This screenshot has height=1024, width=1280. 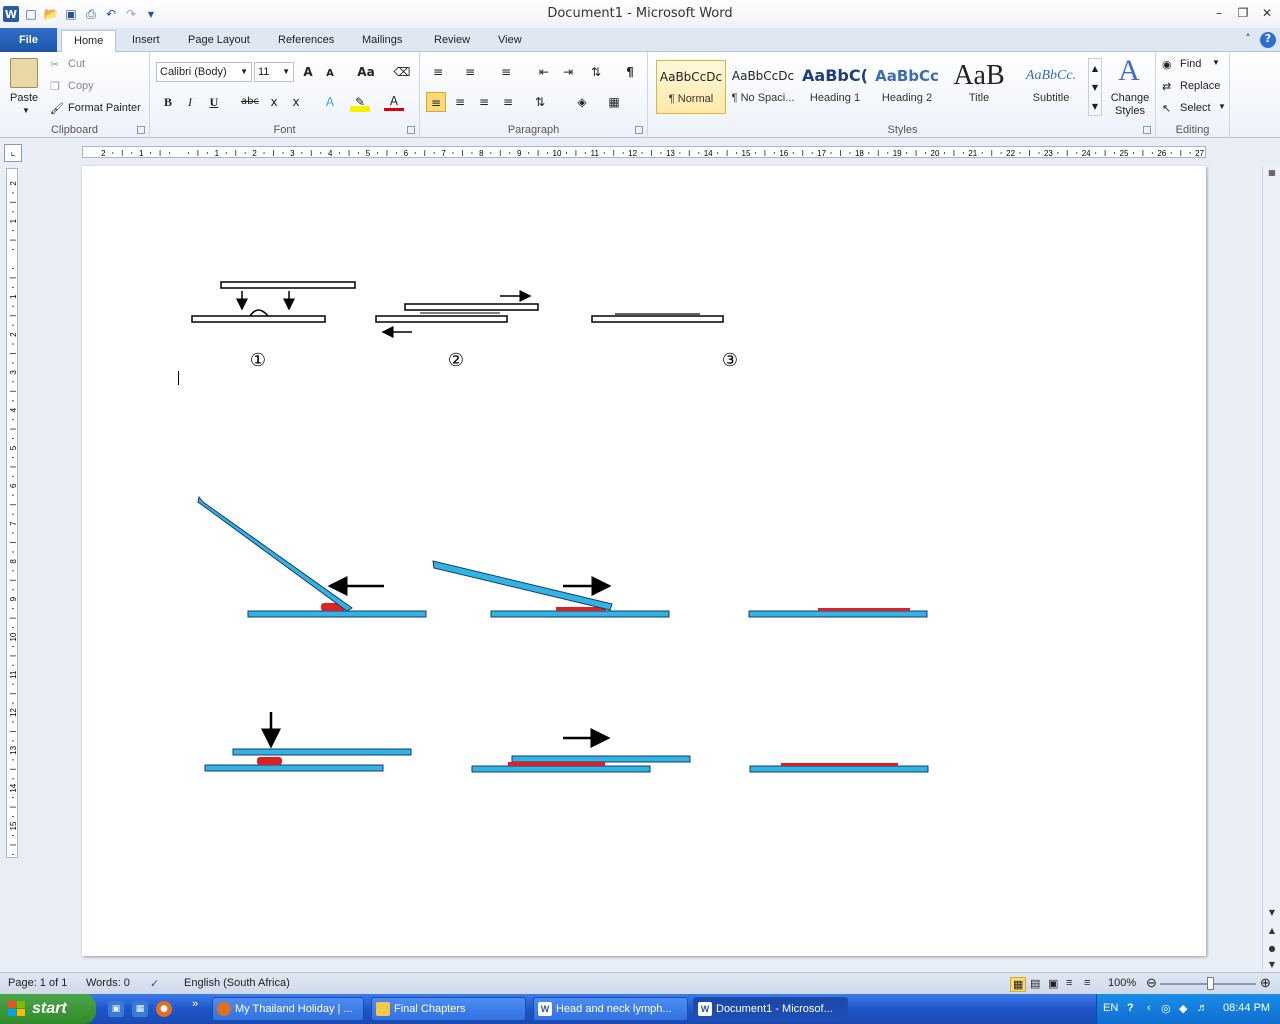 What do you see at coordinates (508, 102) in the screenshot?
I see `justify-icon: ≡` at bounding box center [508, 102].